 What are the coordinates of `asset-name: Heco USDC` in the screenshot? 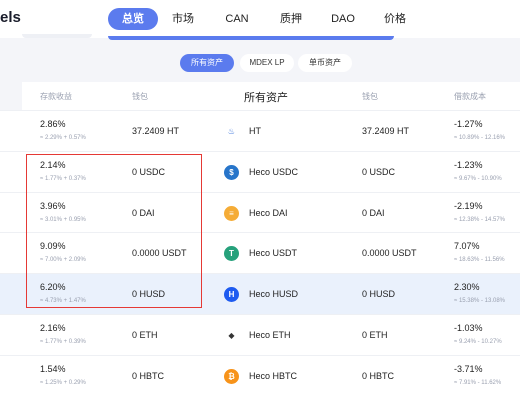 It's located at (273, 172).